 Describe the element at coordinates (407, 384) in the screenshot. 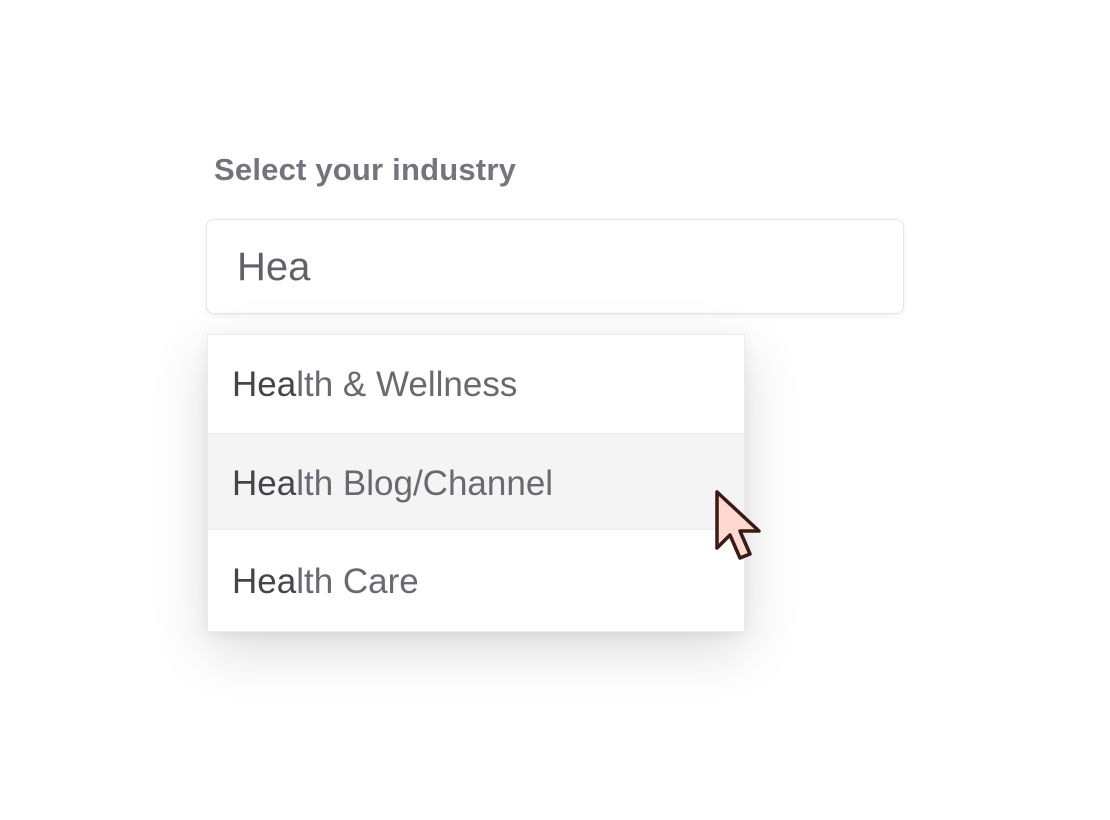

I see `option-rest-text: lth & Wellness` at that location.